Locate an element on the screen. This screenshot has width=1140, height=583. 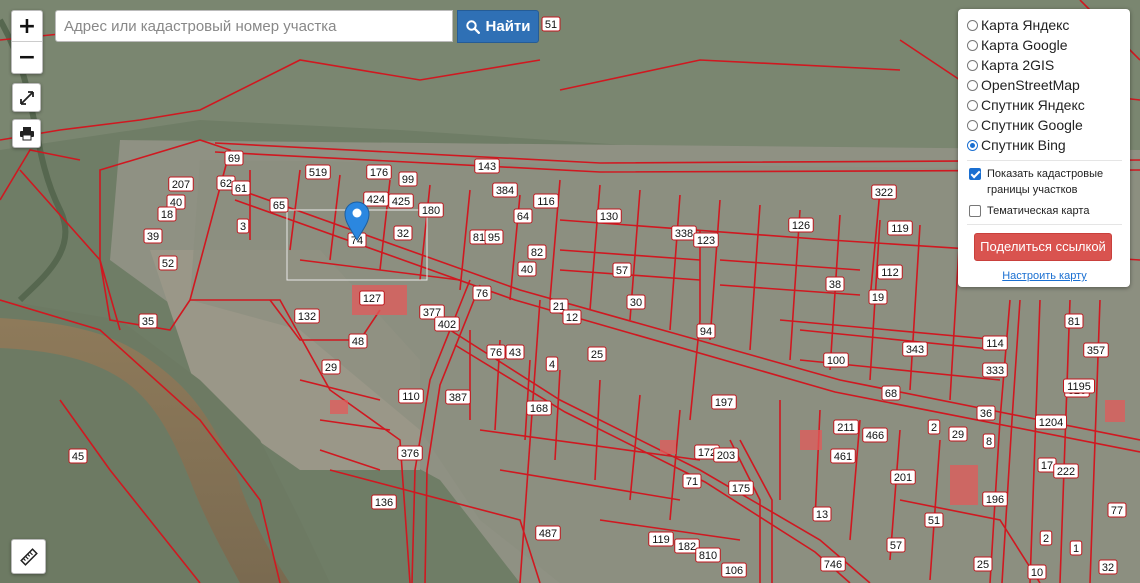
measure-button is located at coordinates (28, 556).